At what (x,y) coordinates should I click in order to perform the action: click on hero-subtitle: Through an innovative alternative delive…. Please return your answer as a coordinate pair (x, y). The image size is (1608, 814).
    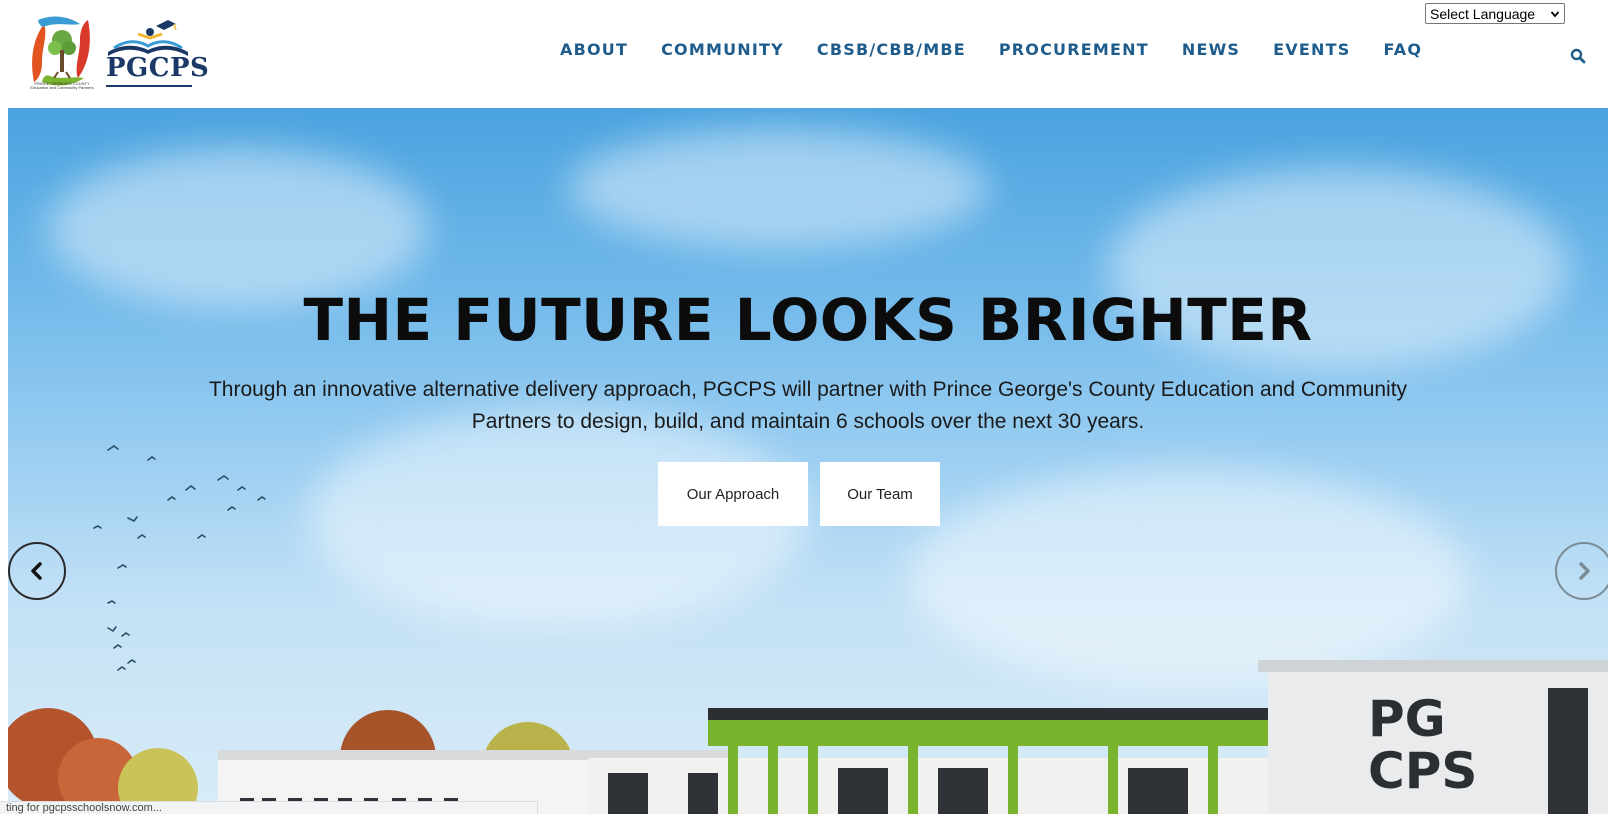
    Looking at the image, I should click on (808, 405).